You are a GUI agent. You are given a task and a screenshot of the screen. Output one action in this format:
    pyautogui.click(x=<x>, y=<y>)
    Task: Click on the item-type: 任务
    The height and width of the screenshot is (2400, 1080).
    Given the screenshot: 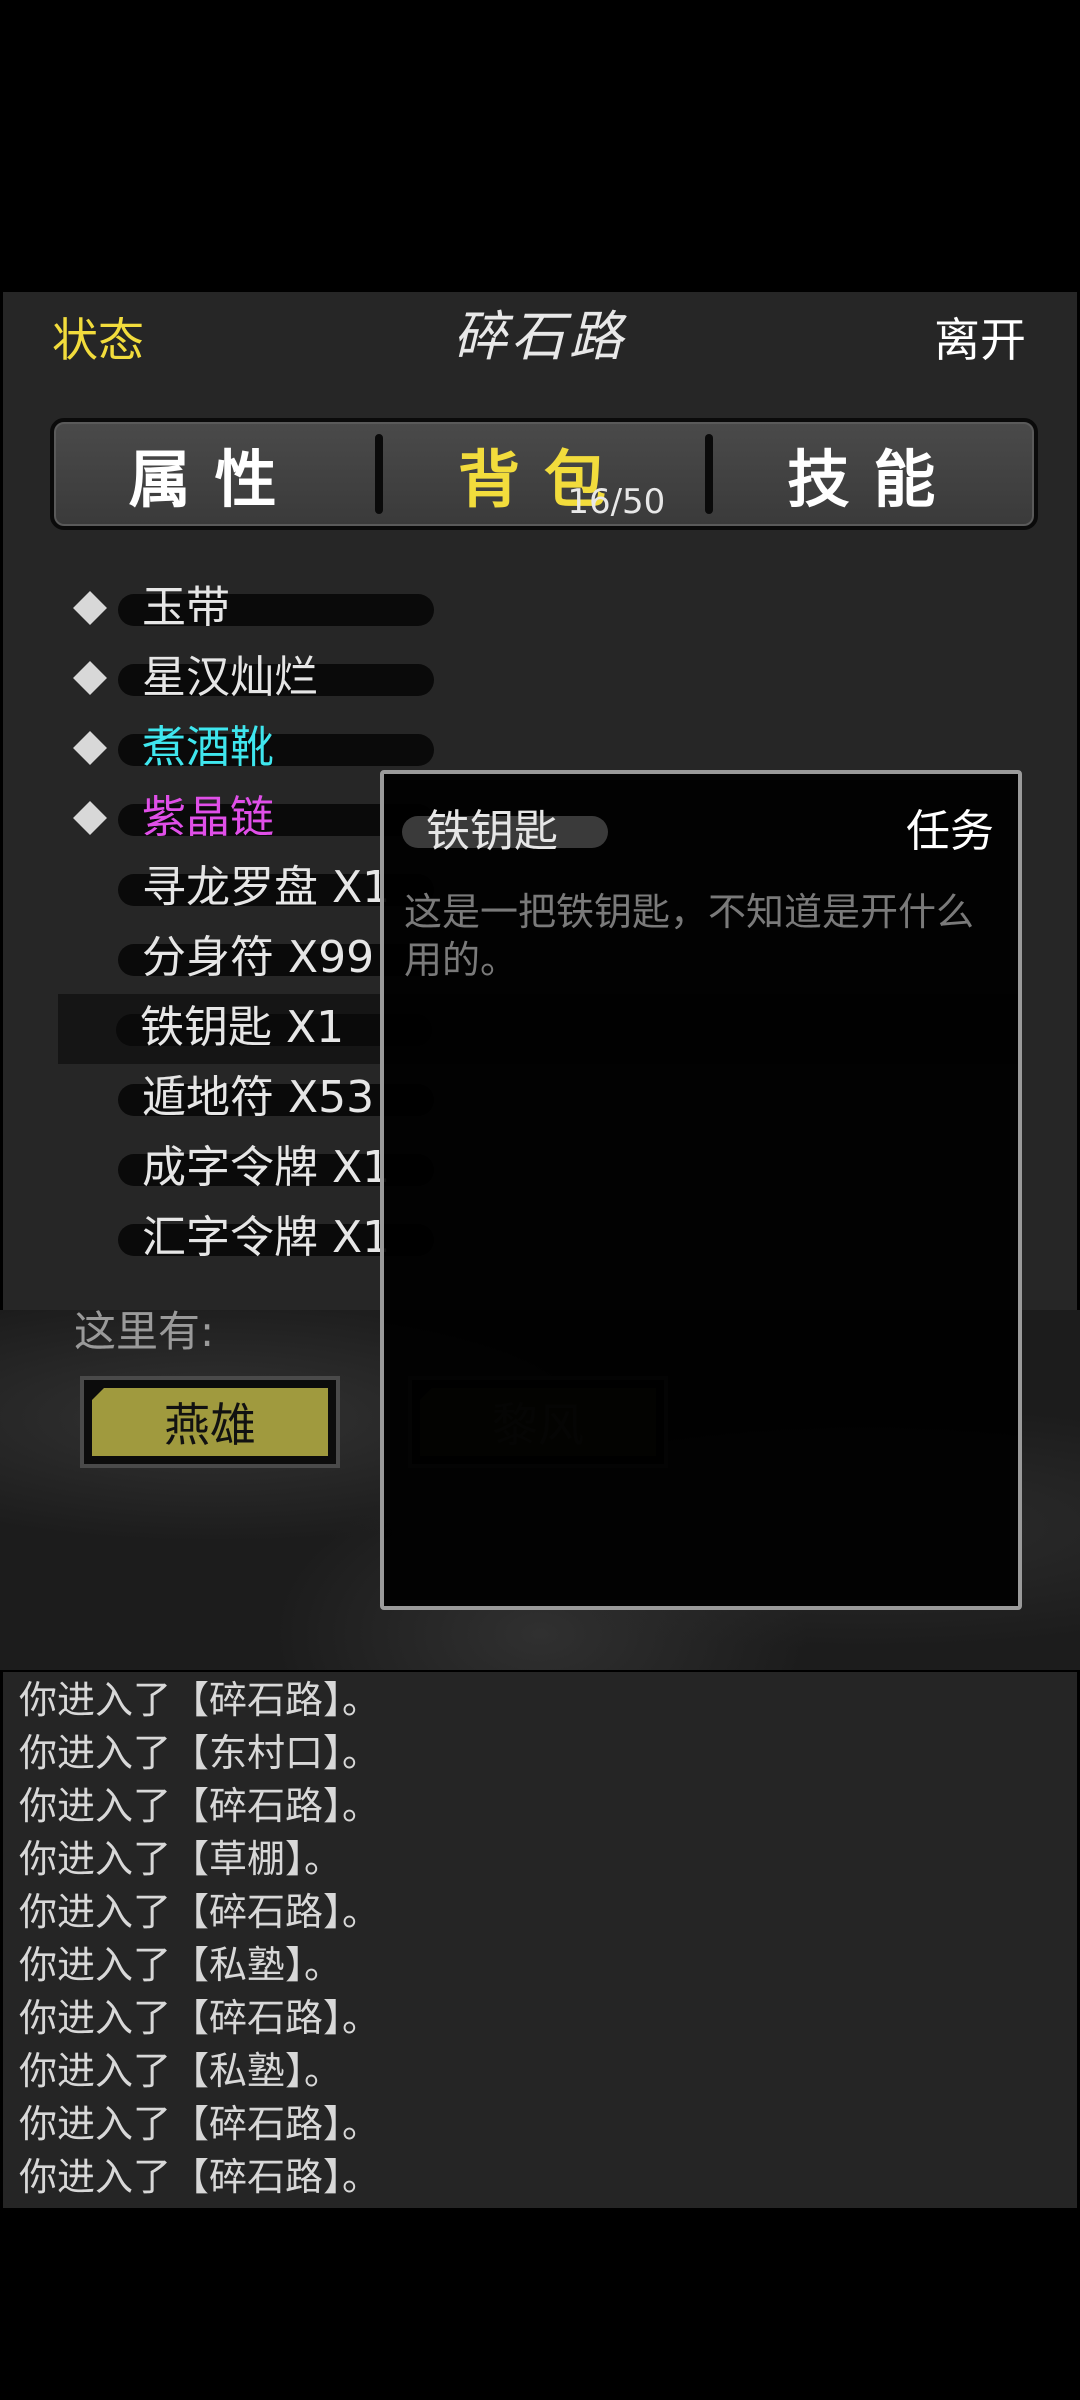 What is the action you would take?
    pyautogui.click(x=950, y=831)
    